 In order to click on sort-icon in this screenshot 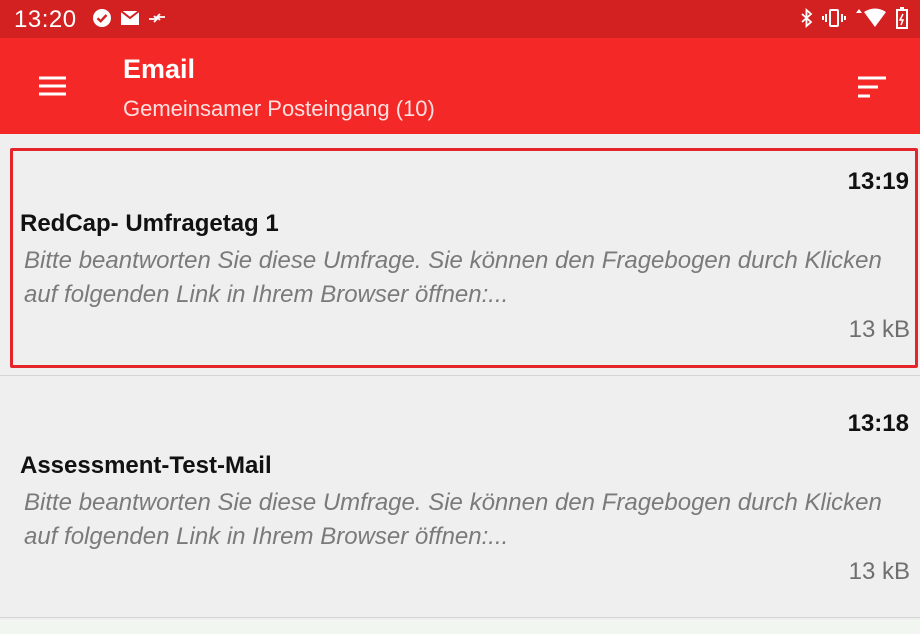, I will do `click(872, 87)`.